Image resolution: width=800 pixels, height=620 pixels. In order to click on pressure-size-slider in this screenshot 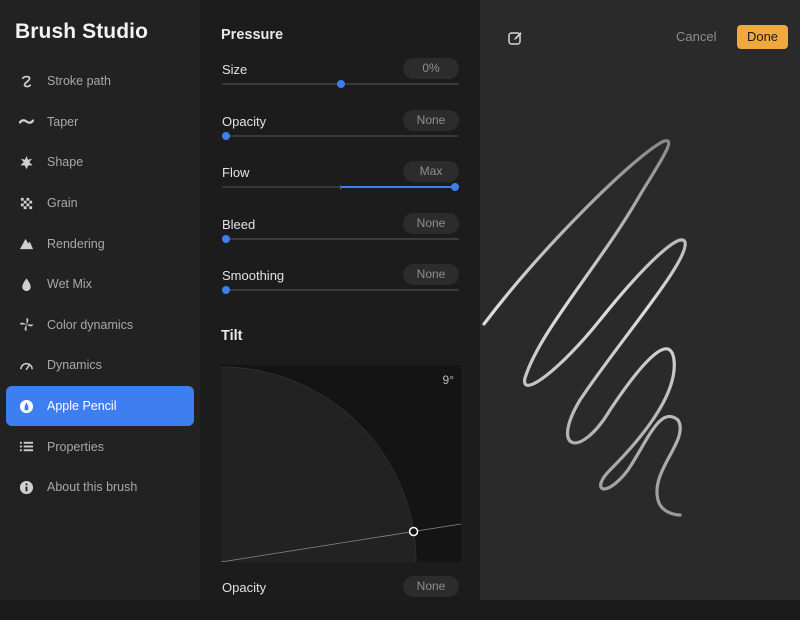, I will do `click(340, 84)`.